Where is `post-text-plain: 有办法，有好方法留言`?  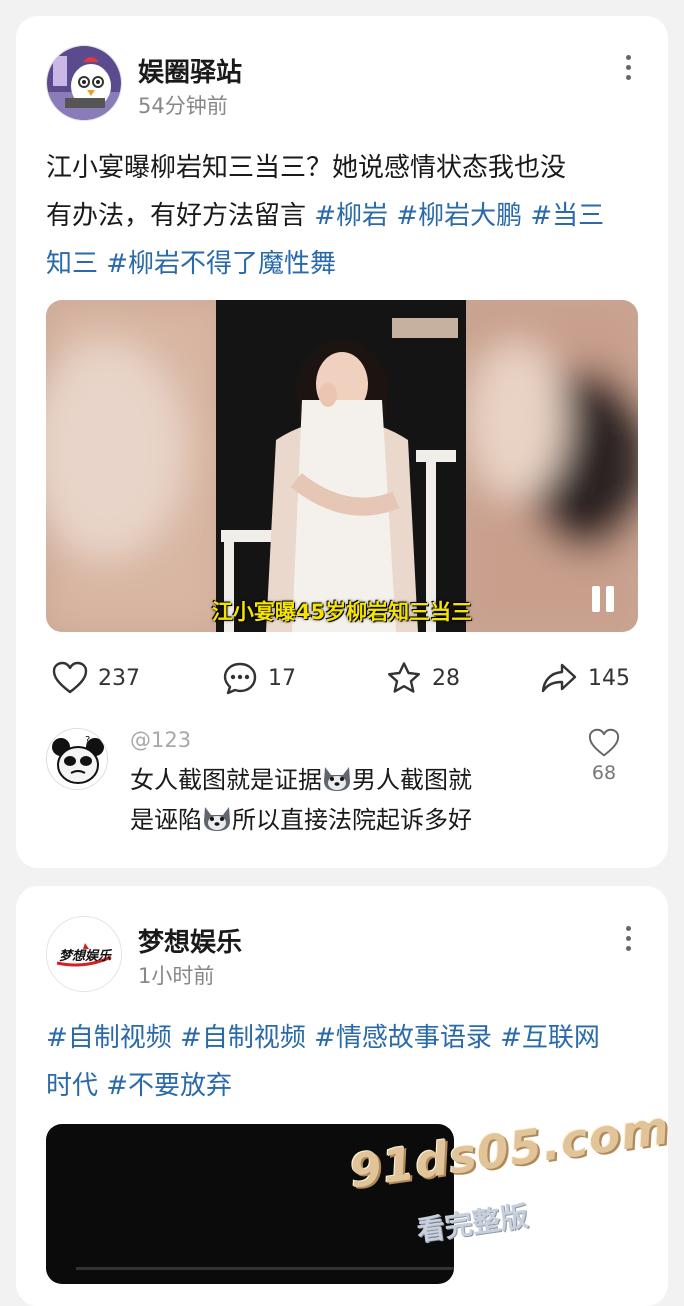 post-text-plain: 有办法，有好方法留言 is located at coordinates (180, 216).